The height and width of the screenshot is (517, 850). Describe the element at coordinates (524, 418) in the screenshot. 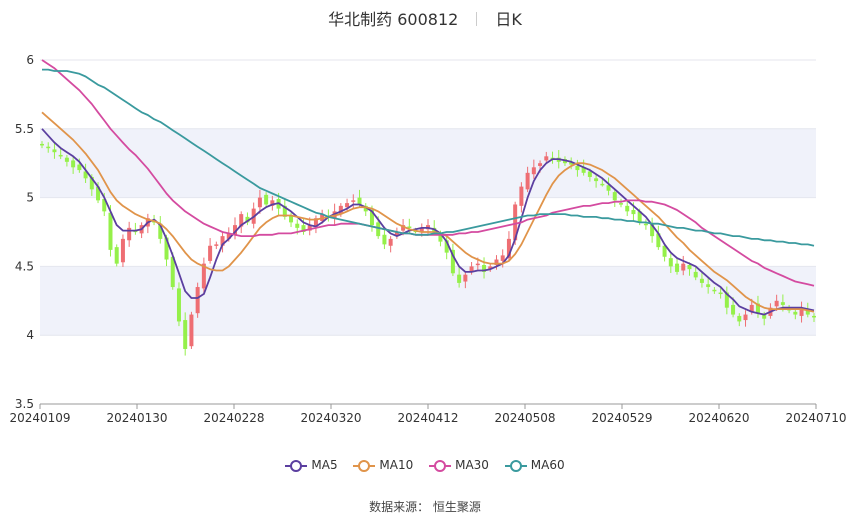

I see `x-tick-label: 20240508` at that location.